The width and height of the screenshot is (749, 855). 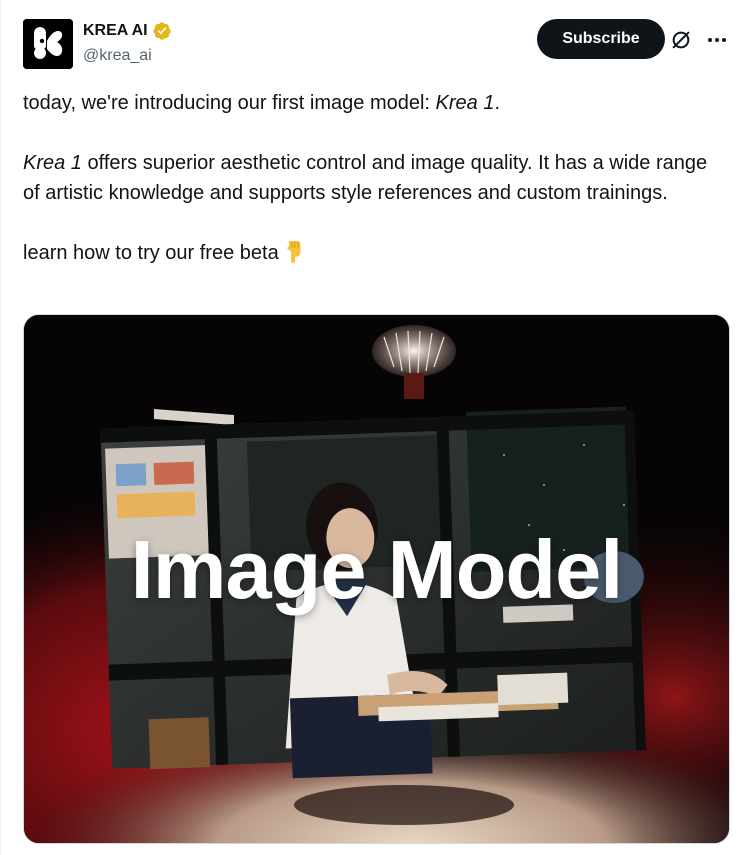 What do you see at coordinates (115, 31) in the screenshot?
I see `author-display-name: KREA AI` at bounding box center [115, 31].